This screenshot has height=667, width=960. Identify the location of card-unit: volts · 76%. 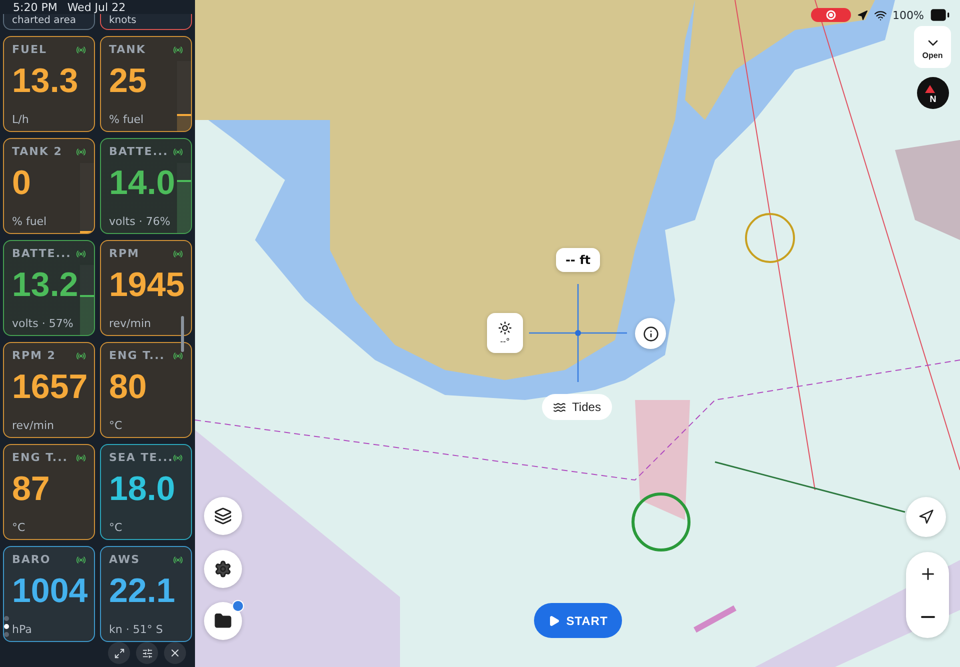
(140, 221).